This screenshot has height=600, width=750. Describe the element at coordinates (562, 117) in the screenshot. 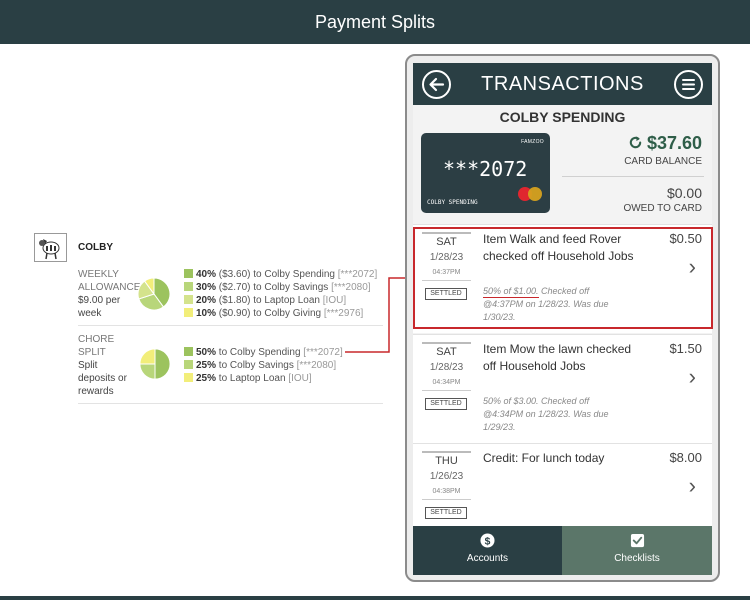

I see `account-name: COLBY SPENDING` at that location.